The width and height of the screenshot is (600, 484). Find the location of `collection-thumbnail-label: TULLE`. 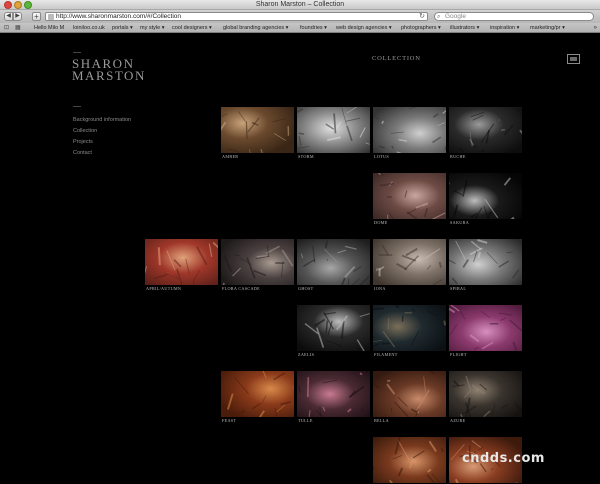

collection-thumbnail-label: TULLE is located at coordinates (305, 420).